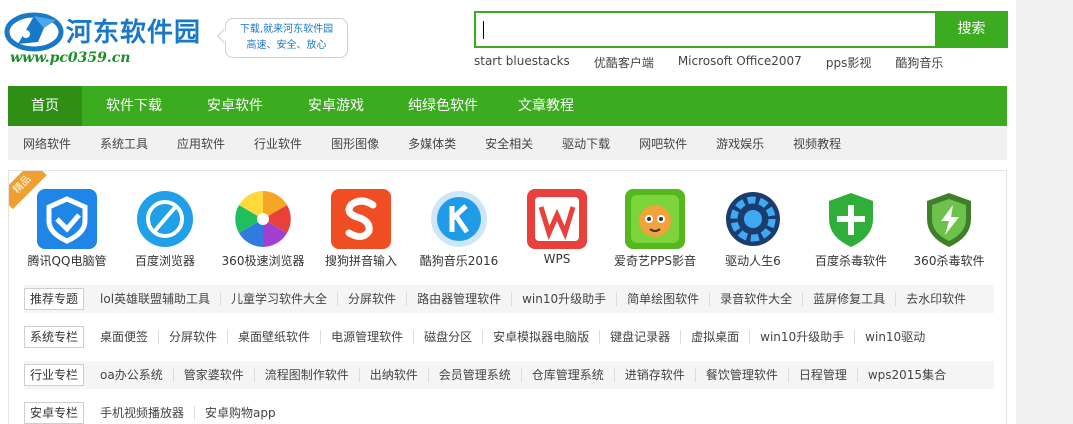 The image size is (1073, 424). What do you see at coordinates (850, 299) in the screenshot?
I see `tag-link: 蓝屏修复工具` at bounding box center [850, 299].